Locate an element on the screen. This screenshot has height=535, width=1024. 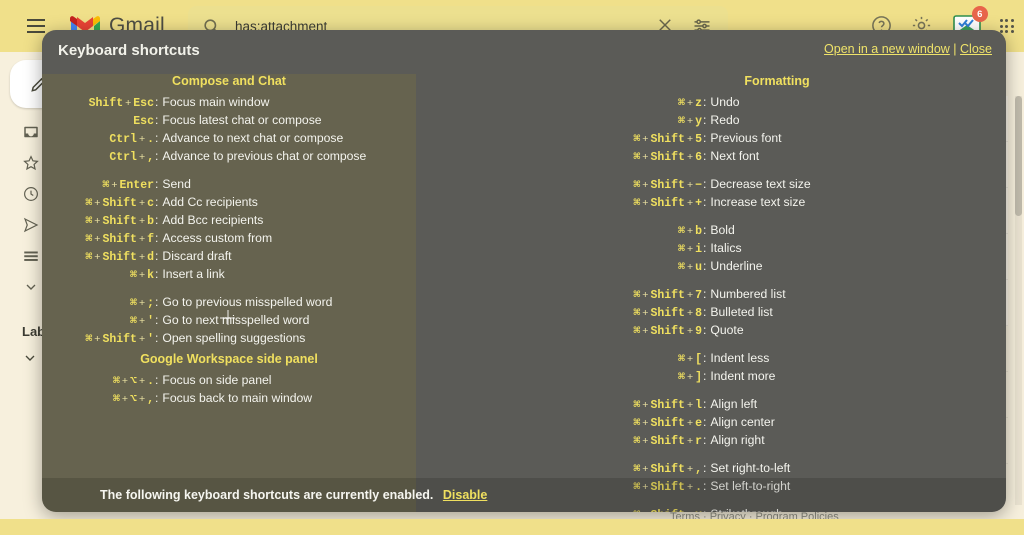
shortcut-keys: ⌘ + Shift +7 is located at coordinates (667, 295).